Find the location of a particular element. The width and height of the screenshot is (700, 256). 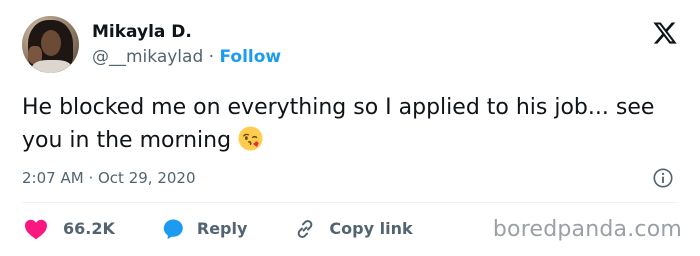

tweet-time: 2:07 AM is located at coordinates (53, 178).